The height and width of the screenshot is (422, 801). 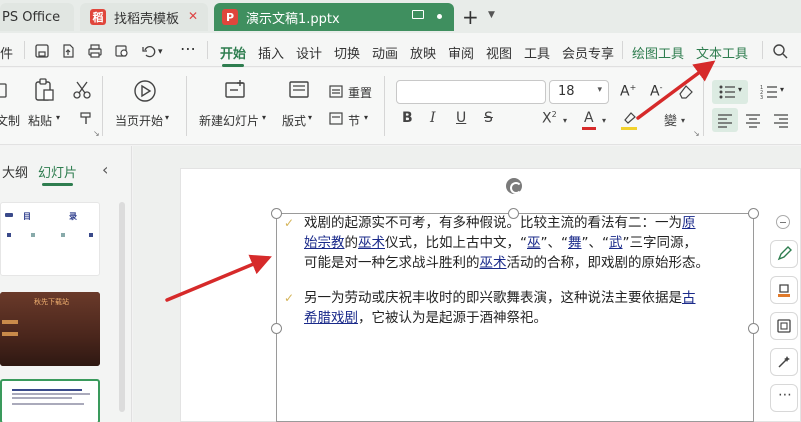 I want to click on arrow-to-text-box, so click(x=218, y=278).